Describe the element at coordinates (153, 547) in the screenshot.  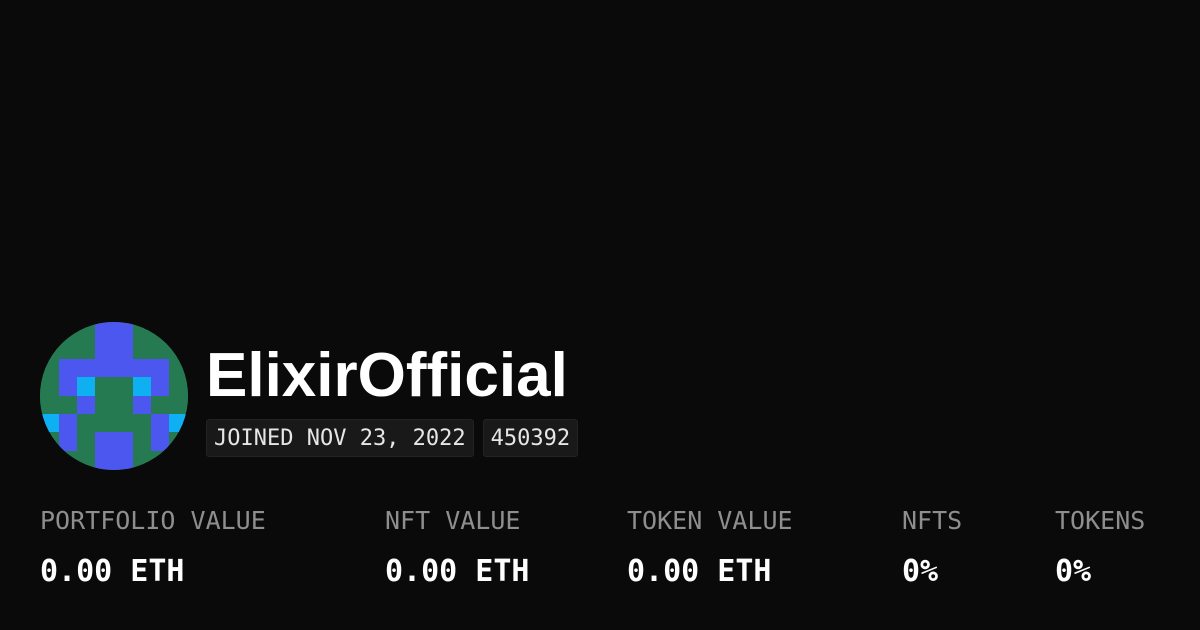
I see `stat-portfolio-value: PORTFOLIO VALUE 0.00 ETH` at that location.